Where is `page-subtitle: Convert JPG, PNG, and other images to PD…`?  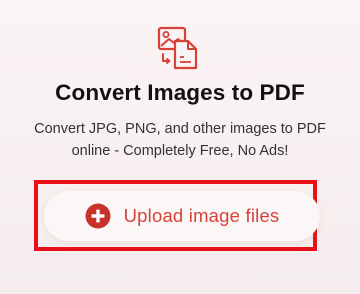
page-subtitle: Convert JPG, PNG, and other images to PD… is located at coordinates (180, 140).